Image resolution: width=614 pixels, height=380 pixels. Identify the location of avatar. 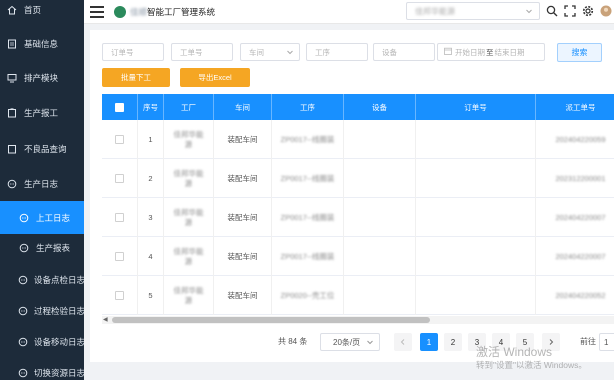
(605, 10).